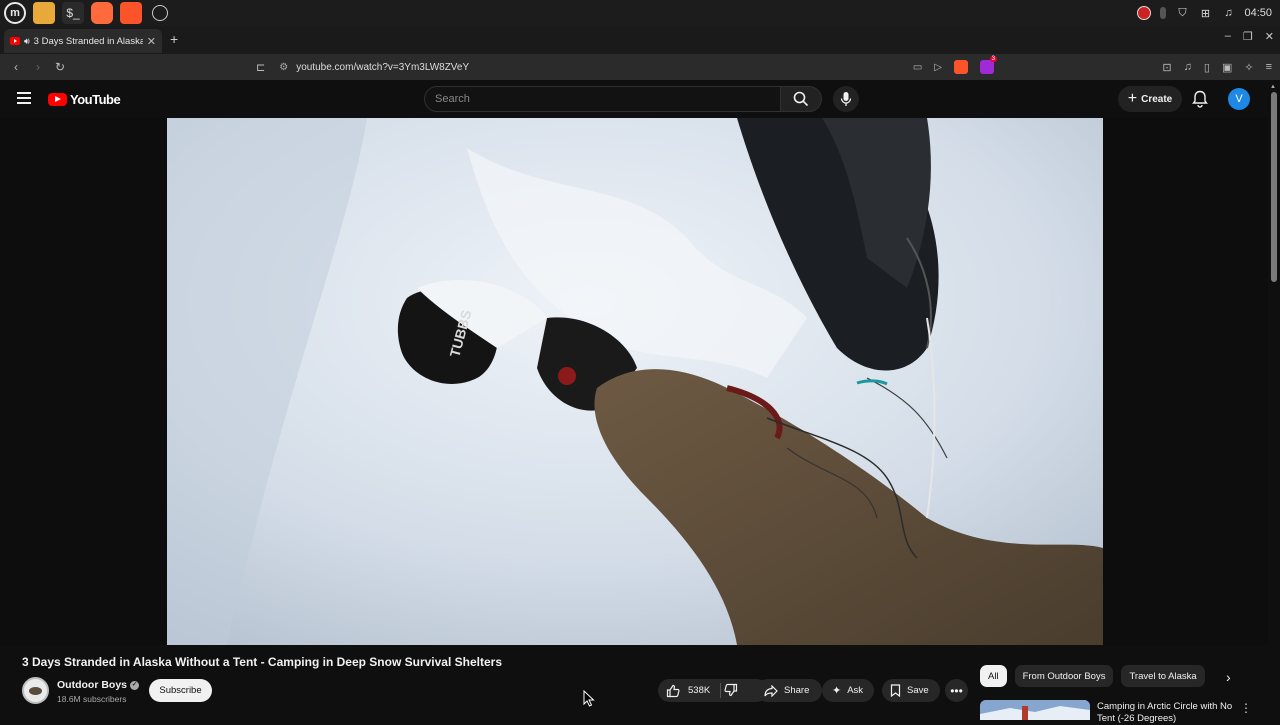 This screenshot has height=725, width=1280. Describe the element at coordinates (92, 685) in the screenshot. I see `channel-name-text: Outdoor Boys` at that location.